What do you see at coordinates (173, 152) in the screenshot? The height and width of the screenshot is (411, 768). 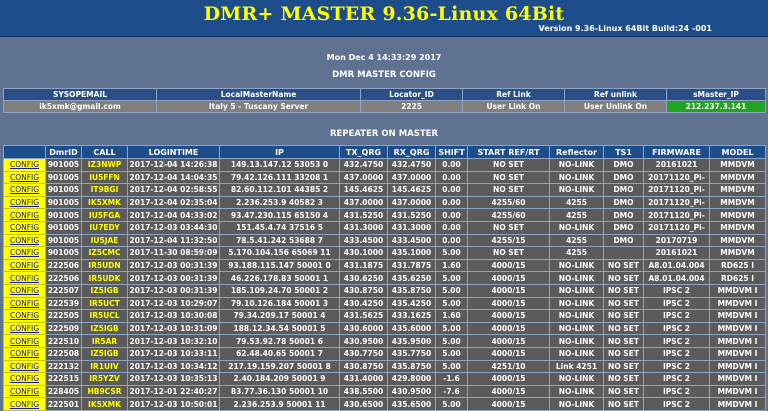 I see `repeater-header-logintime: LOGINTIME` at bounding box center [173, 152].